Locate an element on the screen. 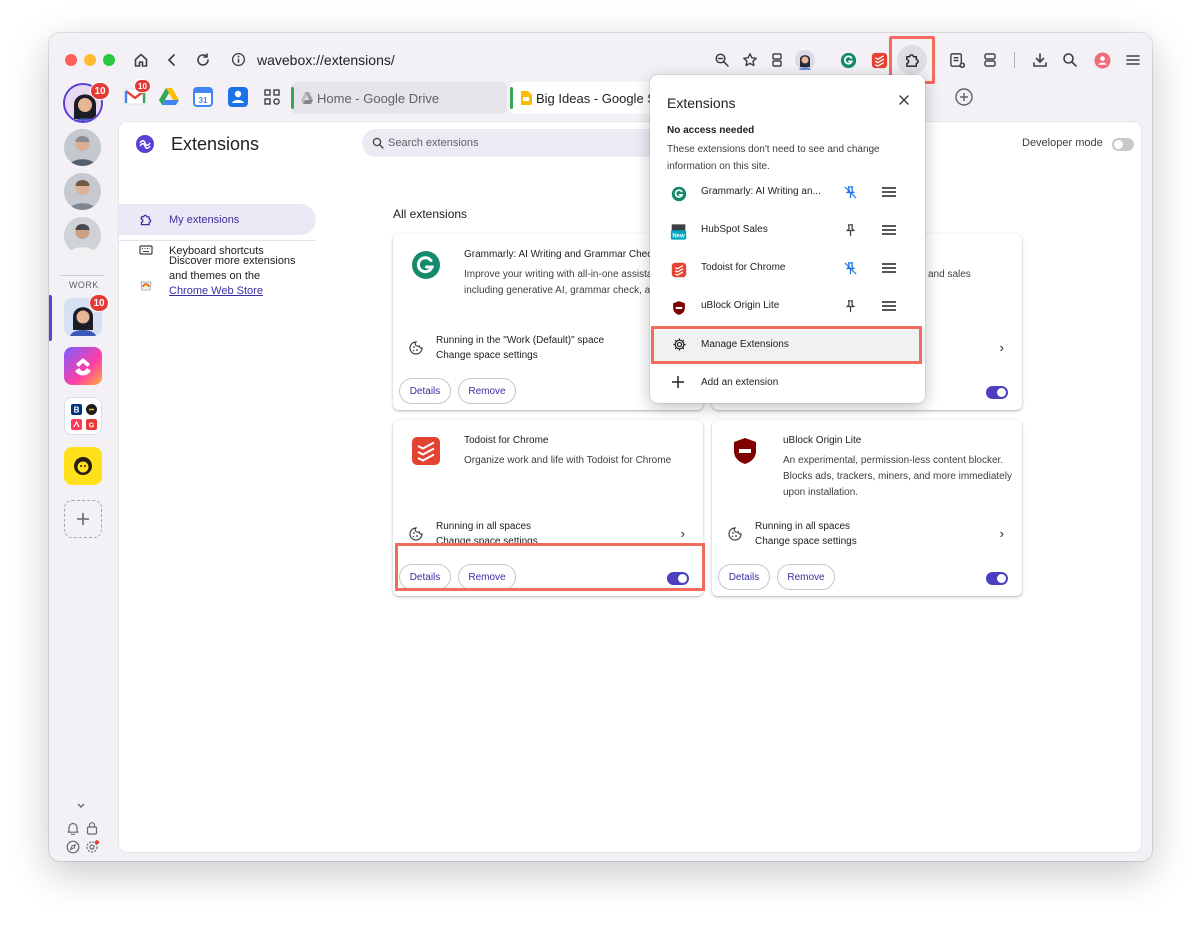 Image resolution: width=1200 pixels, height=925 pixels. work-space-badge: 10 is located at coordinates (99, 303).